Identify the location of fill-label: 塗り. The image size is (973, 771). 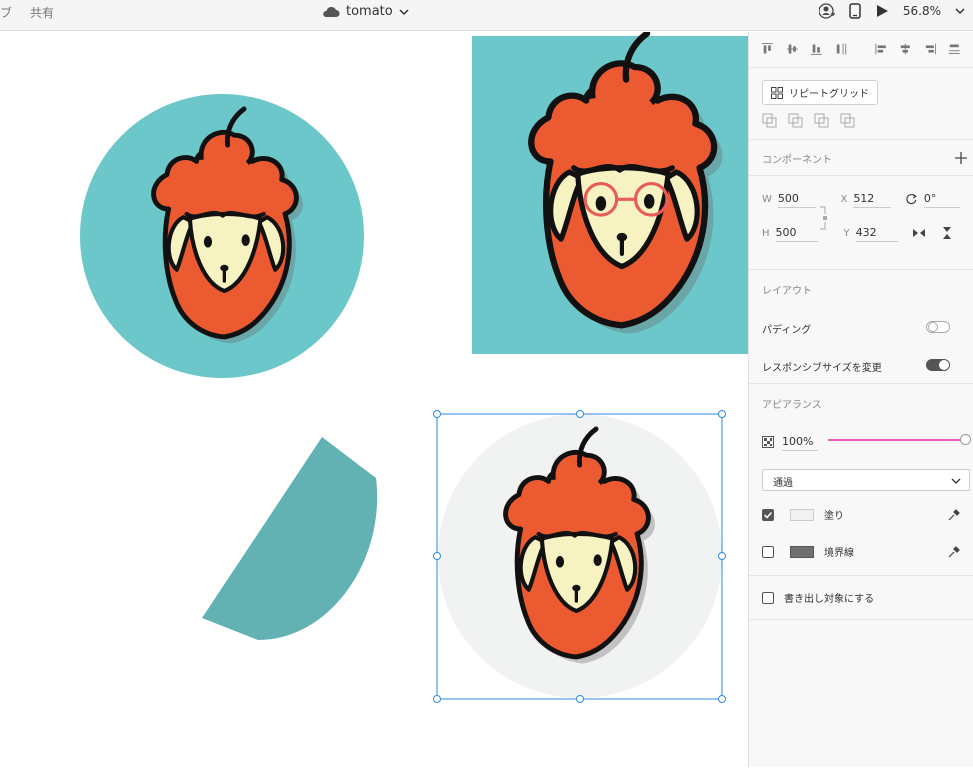
(834, 516).